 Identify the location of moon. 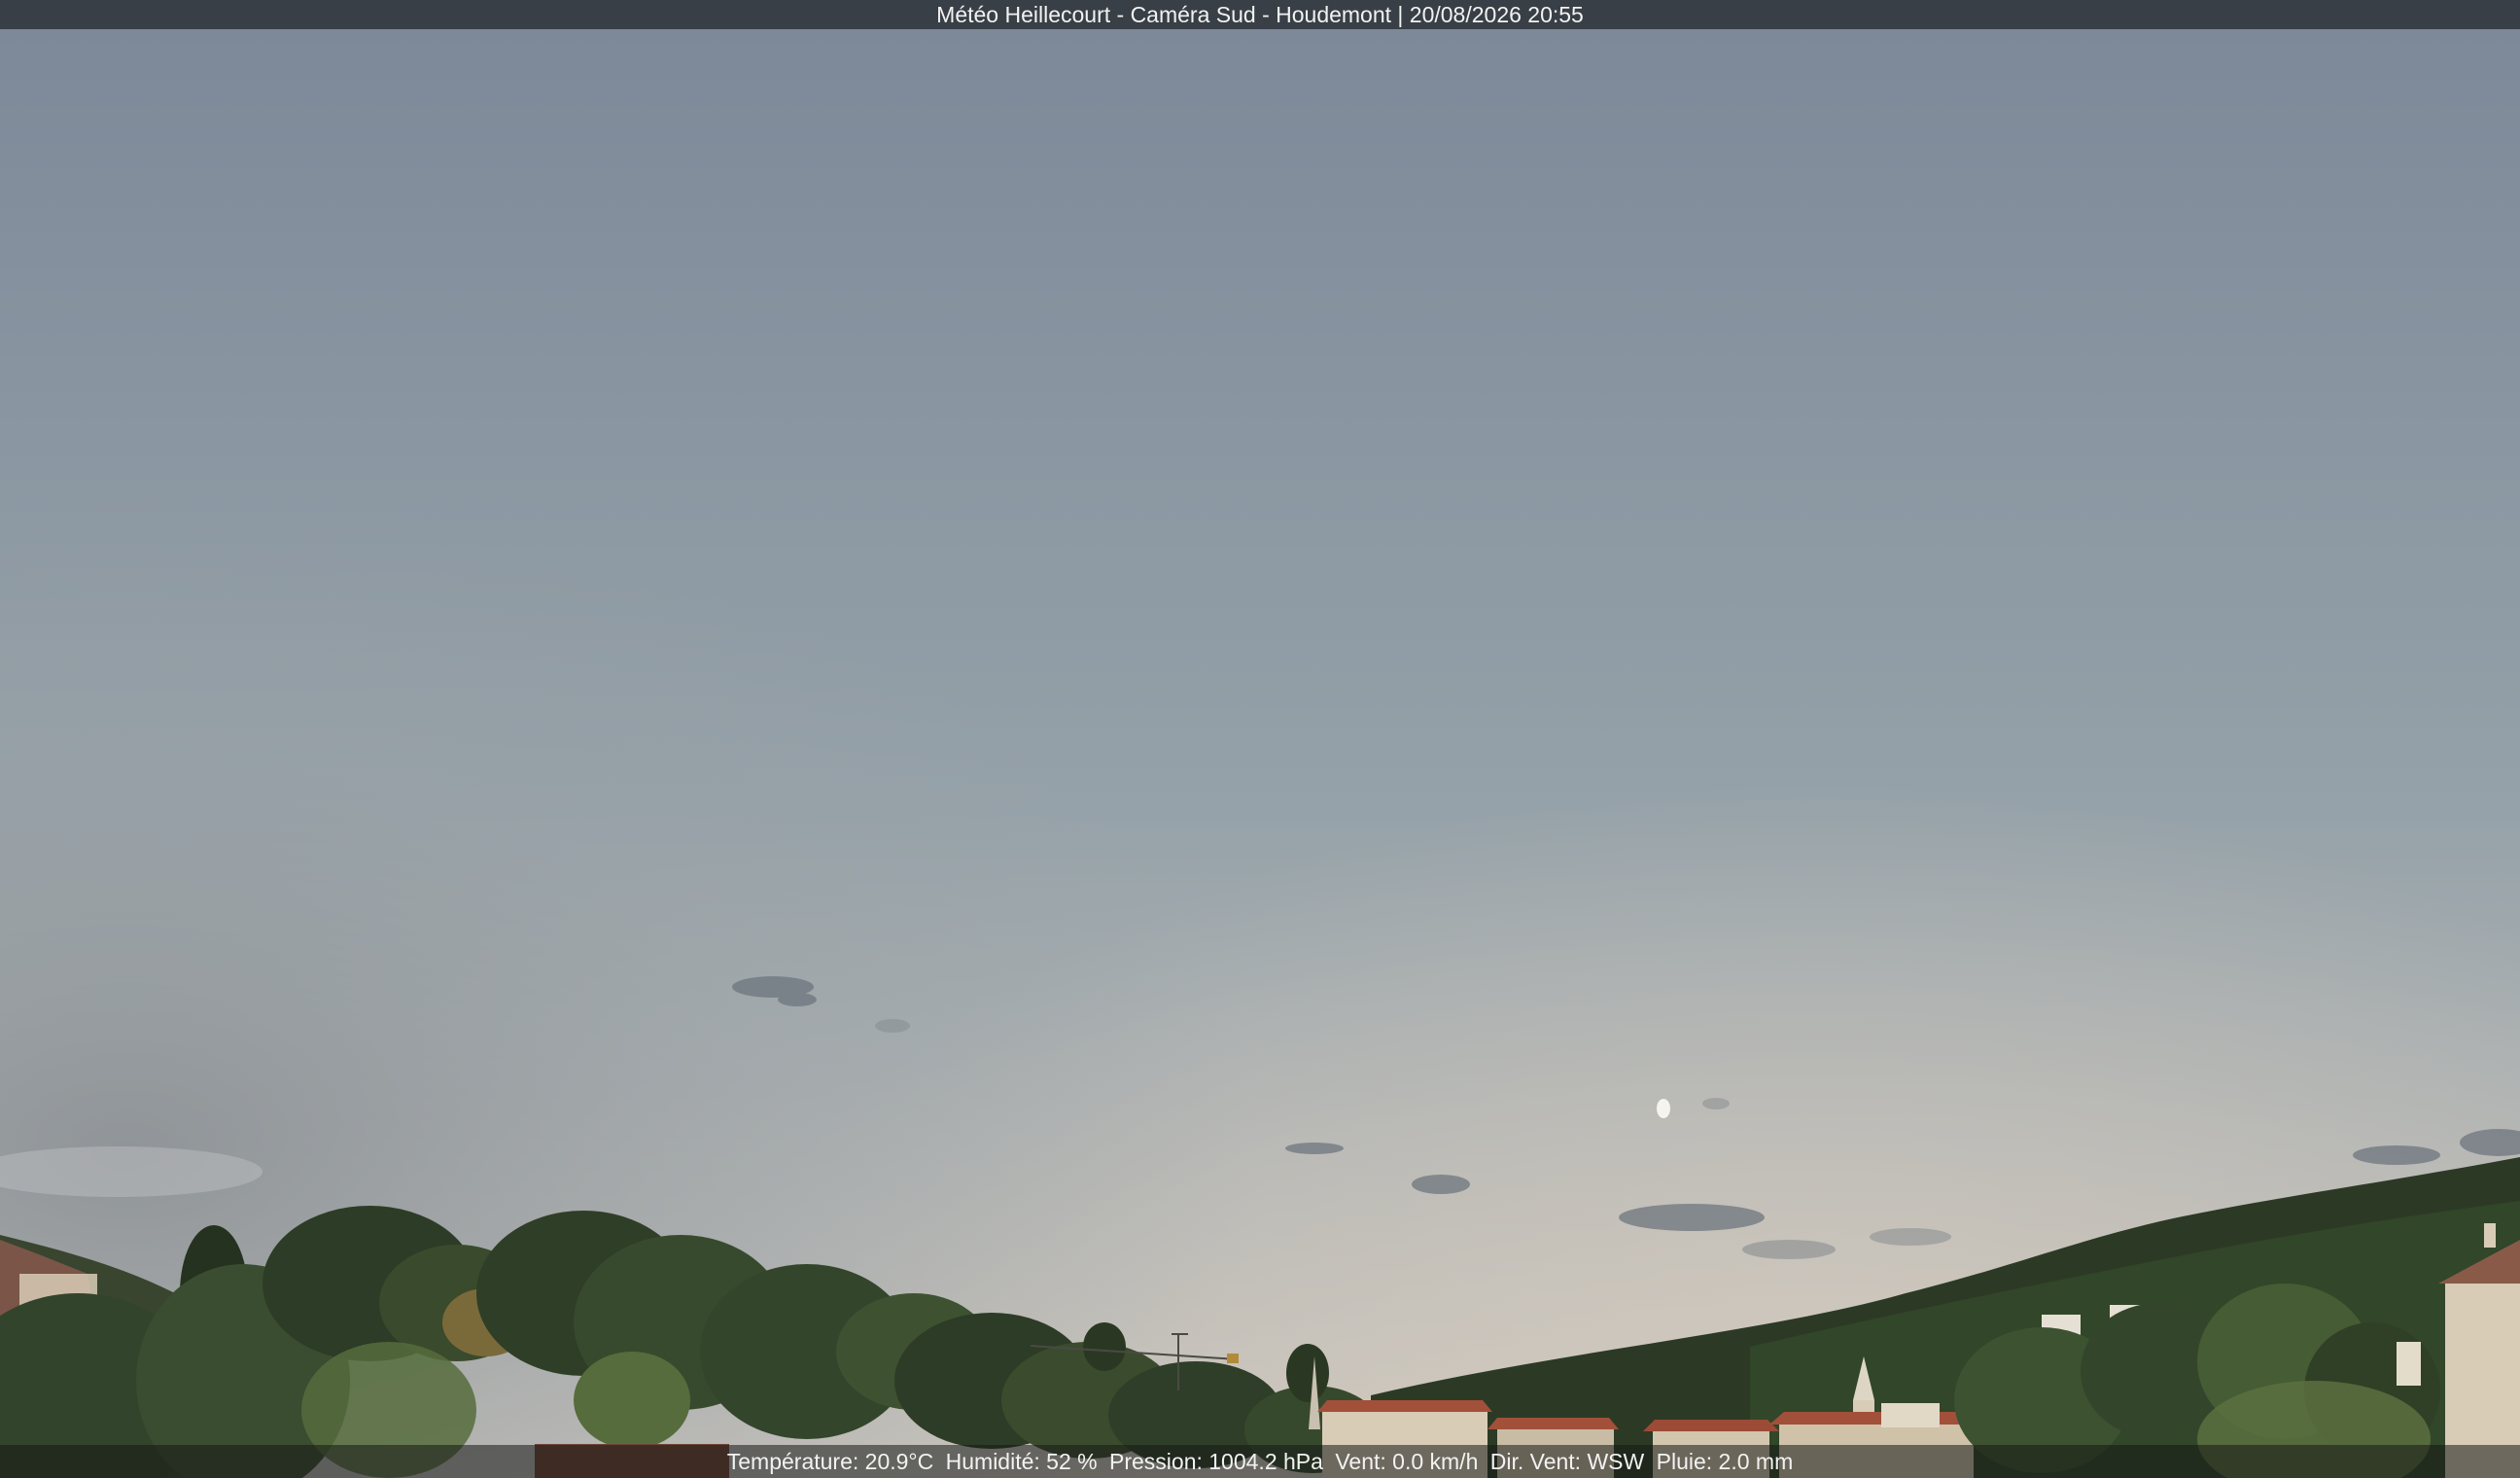
(1663, 1108).